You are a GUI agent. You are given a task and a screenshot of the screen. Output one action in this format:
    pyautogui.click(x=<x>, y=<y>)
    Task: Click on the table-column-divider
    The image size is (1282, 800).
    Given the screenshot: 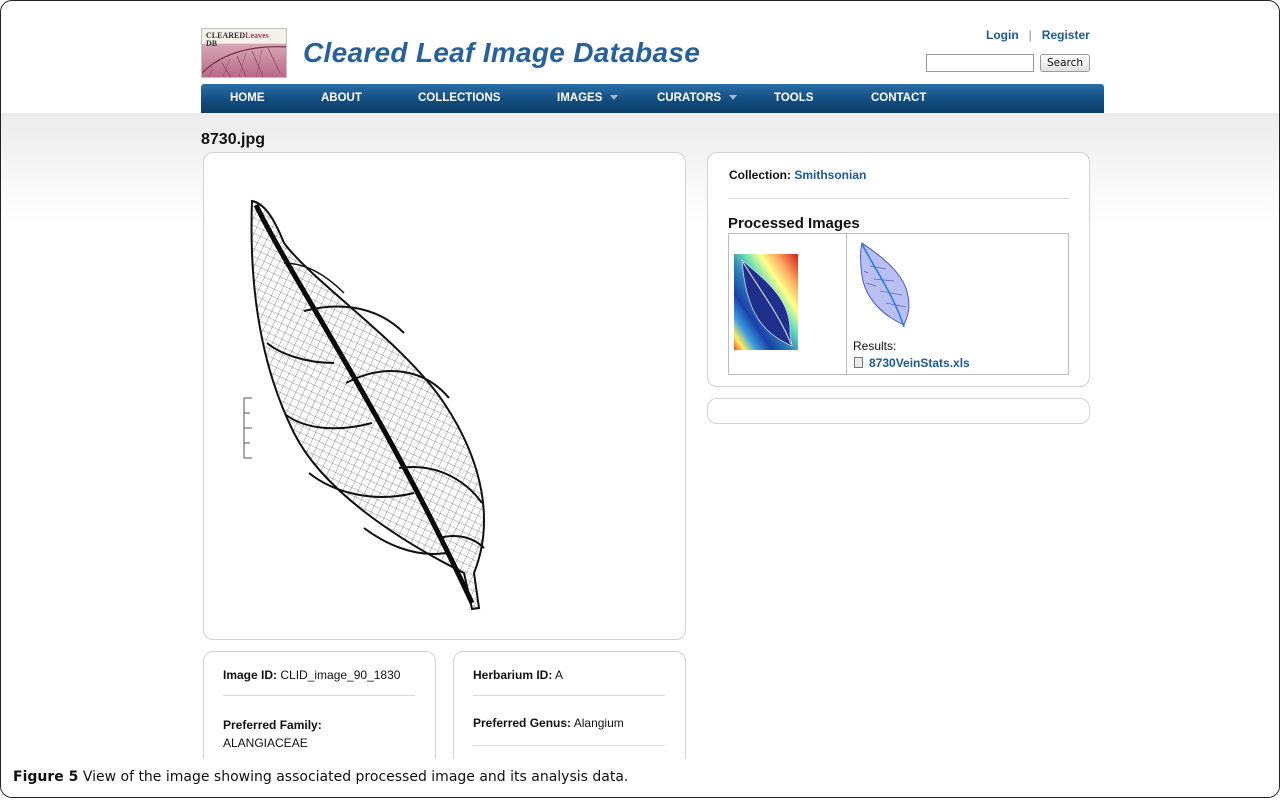 What is the action you would take?
    pyautogui.click(x=846, y=304)
    